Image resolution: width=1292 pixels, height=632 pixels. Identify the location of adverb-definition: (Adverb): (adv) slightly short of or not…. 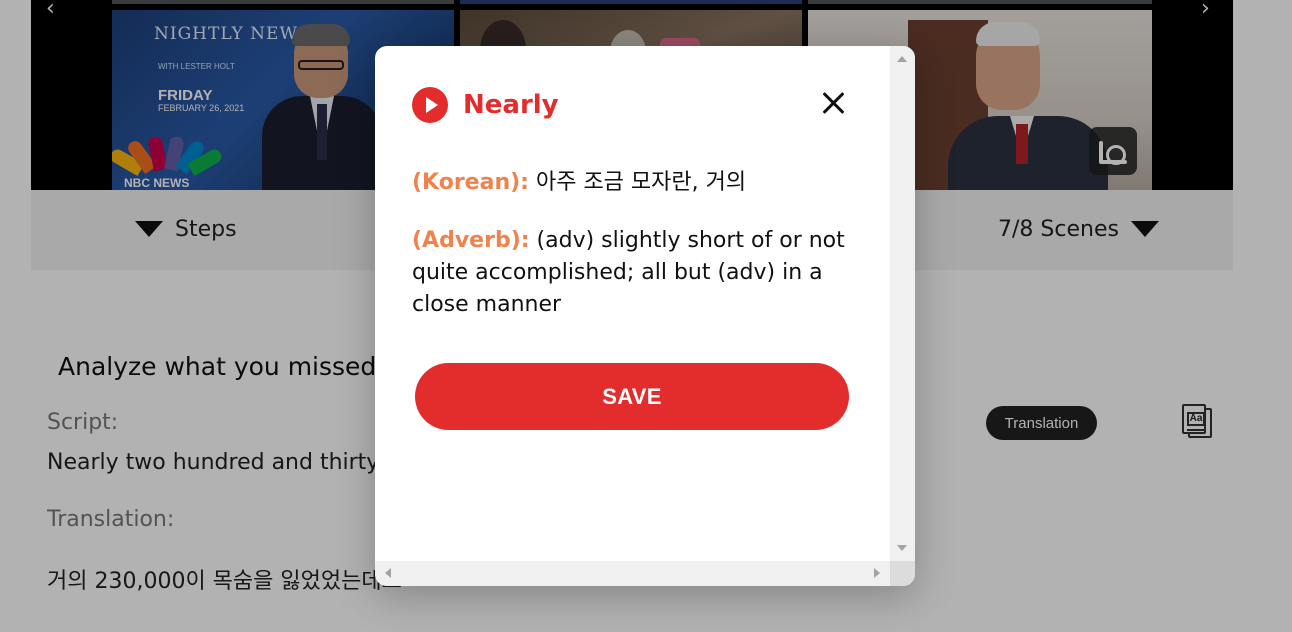
(632, 273).